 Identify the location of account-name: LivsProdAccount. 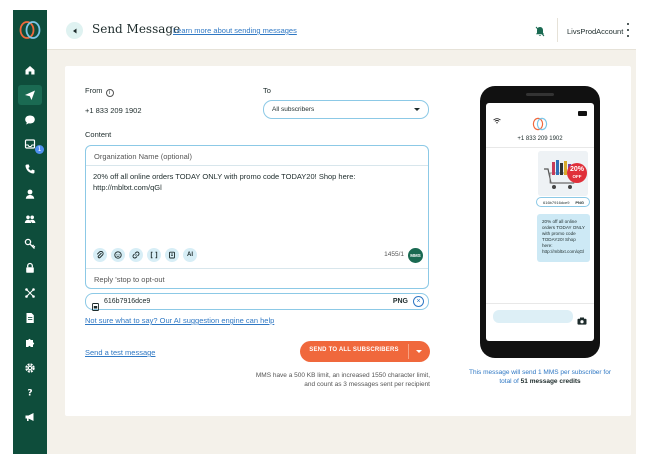
(595, 31).